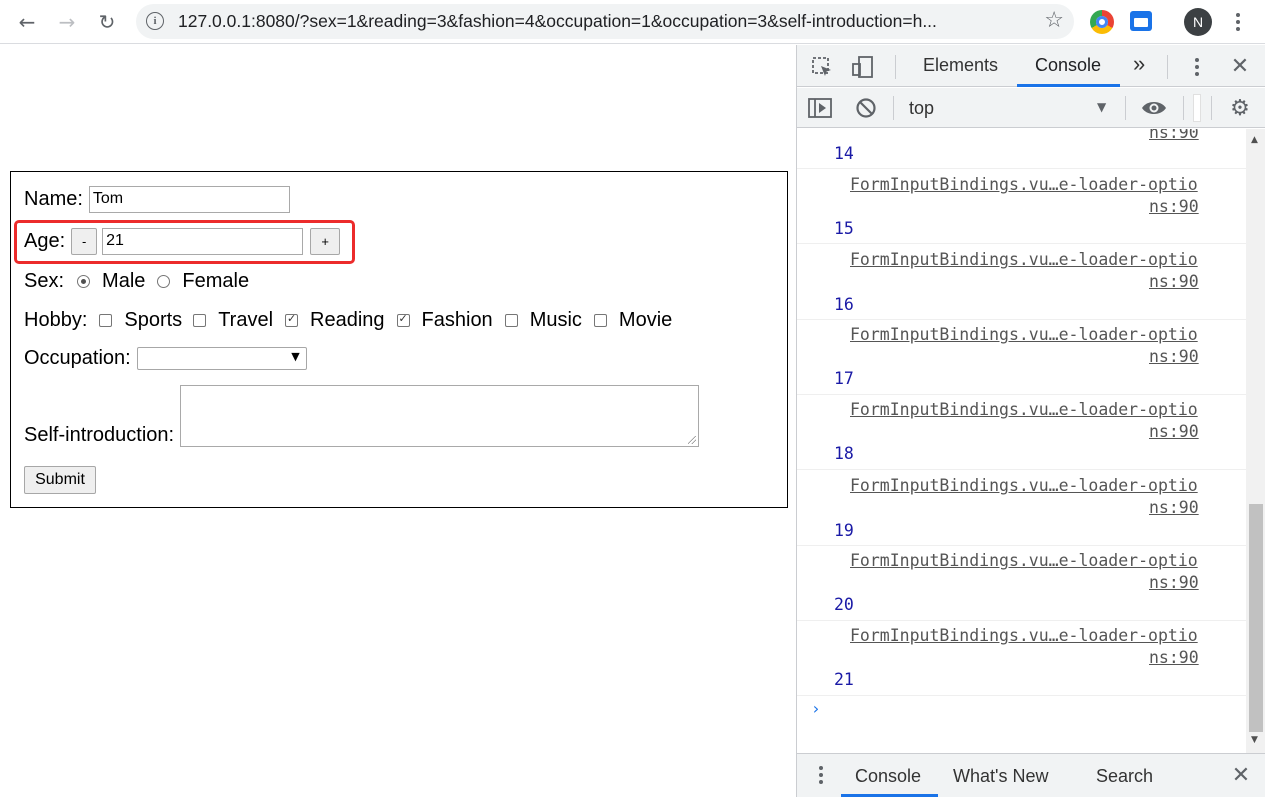  I want to click on name-row: Name: Tom, so click(157, 199).